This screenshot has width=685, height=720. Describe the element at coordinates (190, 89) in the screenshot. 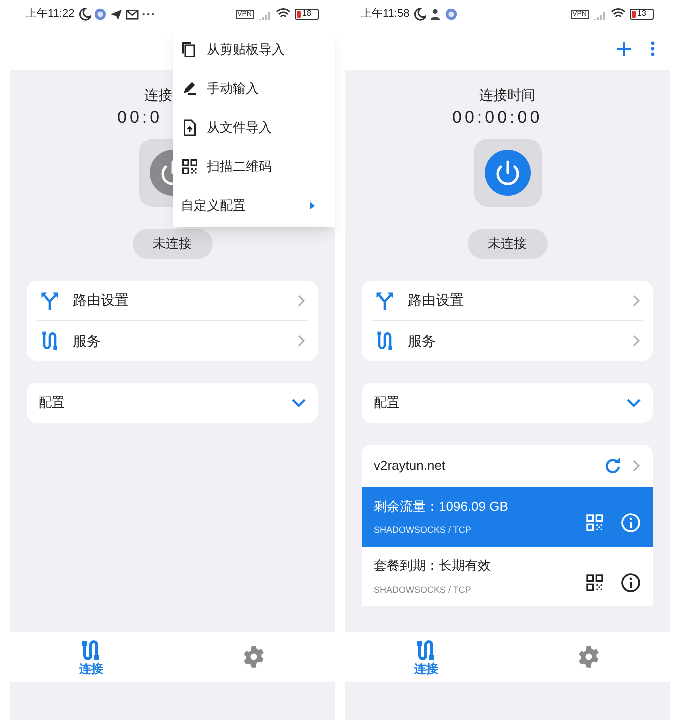

I see `pencil-icon` at that location.